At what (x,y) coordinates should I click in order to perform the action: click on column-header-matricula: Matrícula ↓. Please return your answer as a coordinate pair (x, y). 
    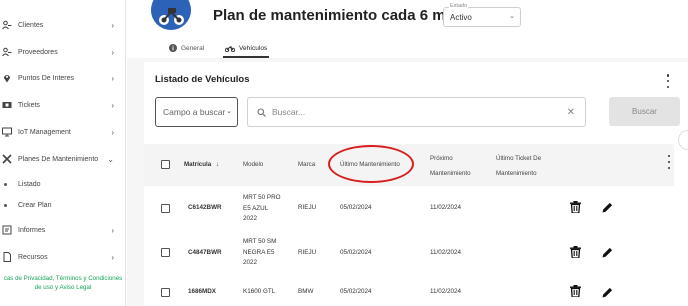
    Looking at the image, I should click on (201, 165).